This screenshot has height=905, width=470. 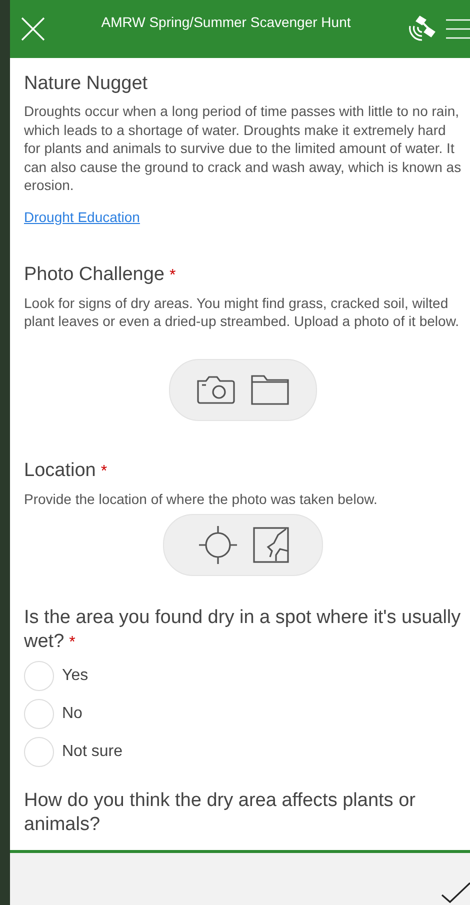 I want to click on radio-option: No, so click(x=53, y=714).